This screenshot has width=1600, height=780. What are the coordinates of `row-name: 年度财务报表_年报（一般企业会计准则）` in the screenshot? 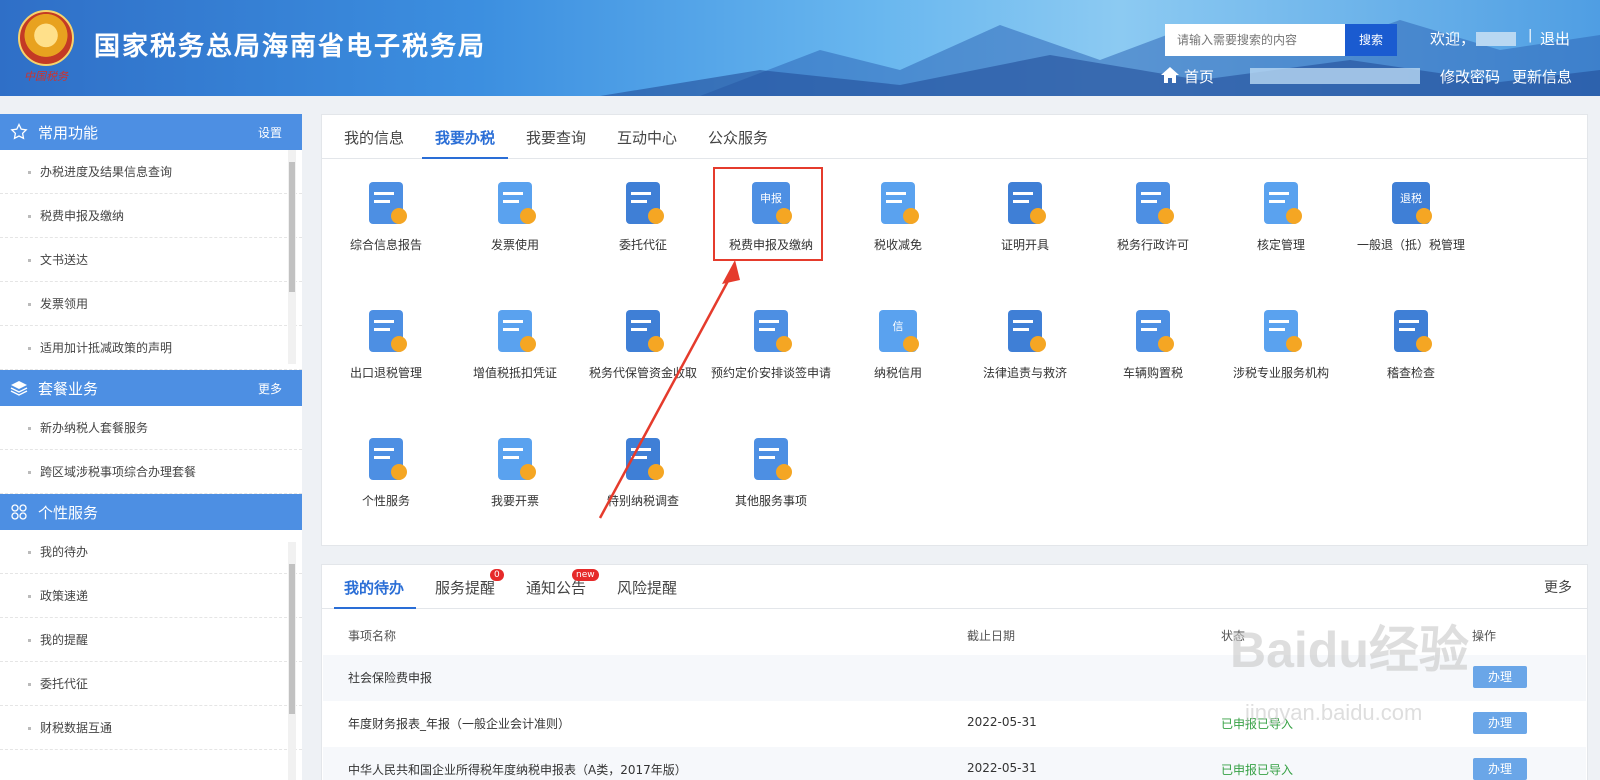 It's located at (459, 724).